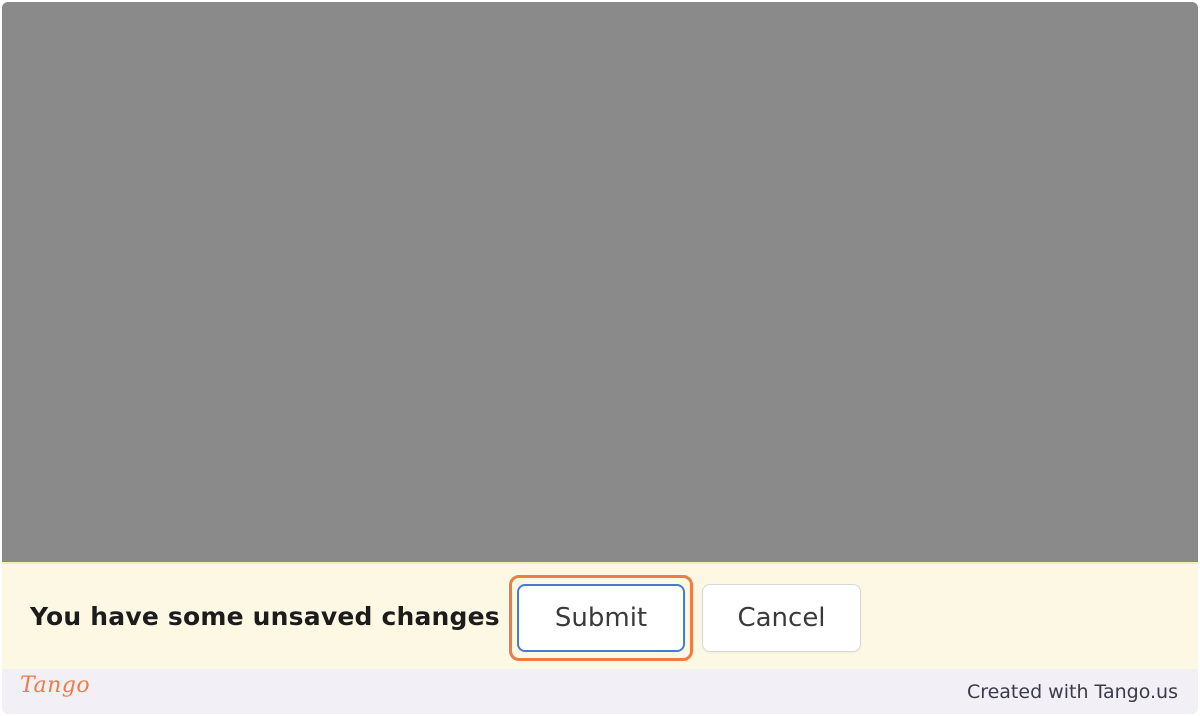 This screenshot has width=1200, height=716. Describe the element at coordinates (55, 685) in the screenshot. I see `tango-logo: Tango` at that location.